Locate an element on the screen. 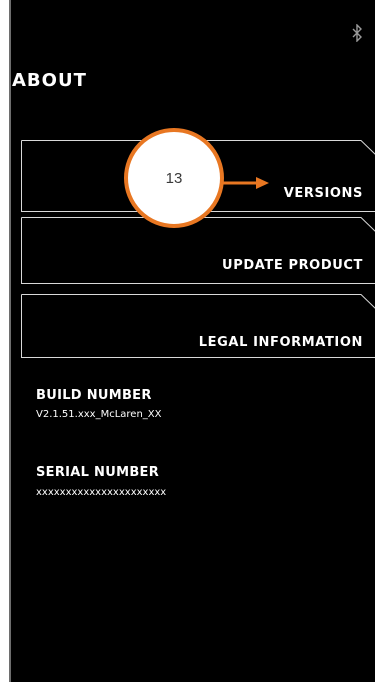 This screenshot has height=682, width=375. update-product-button: UPDATE PRODUCT is located at coordinates (198, 253).